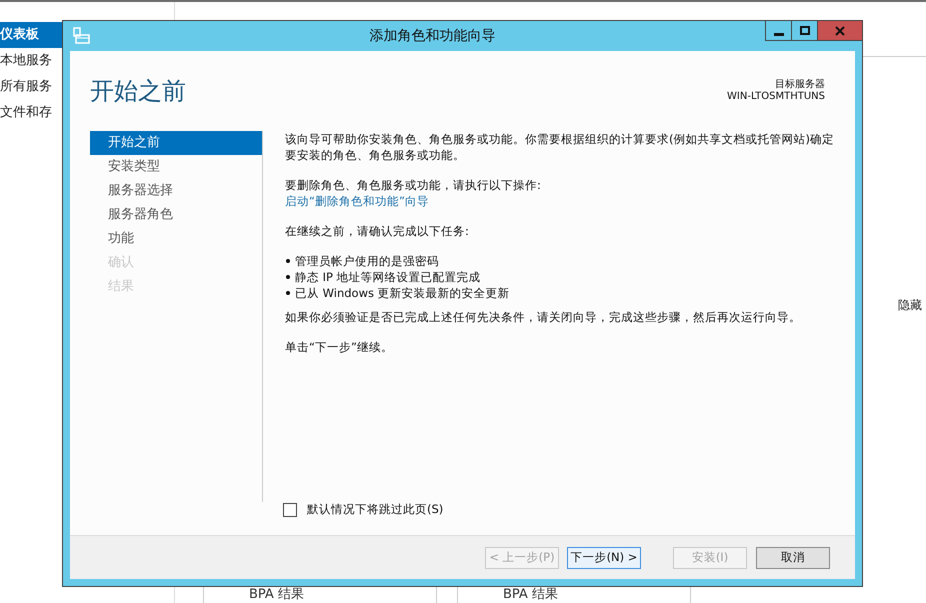 The image size is (926, 603). What do you see at coordinates (779, 34) in the screenshot?
I see `minimize-icon` at bounding box center [779, 34].